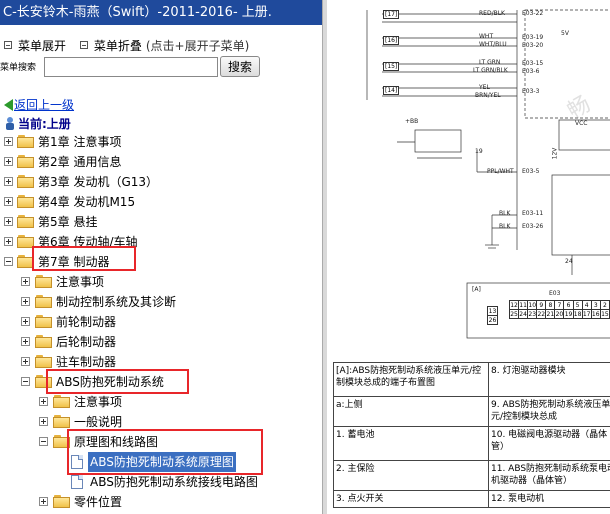  Describe the element at coordinates (161, 162) in the screenshot. I see `tree-item-ch2: 第2章 通用信息` at that location.